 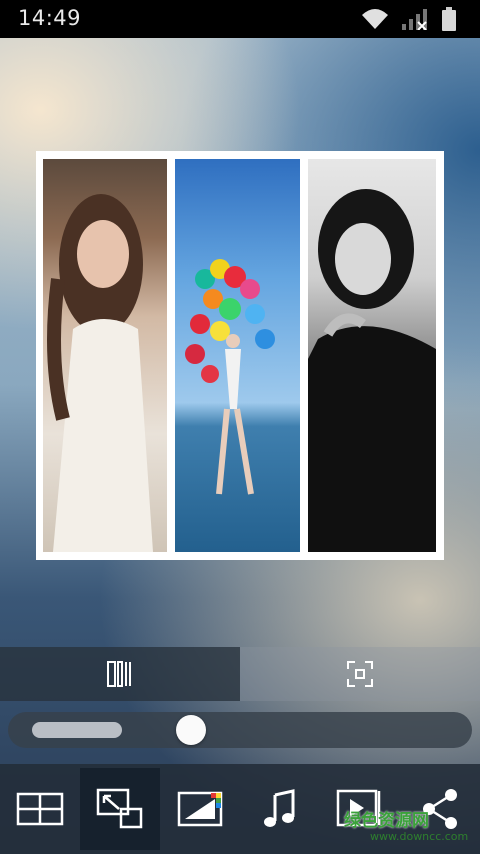 What do you see at coordinates (191, 730) in the screenshot?
I see `slider-thumb` at bounding box center [191, 730].